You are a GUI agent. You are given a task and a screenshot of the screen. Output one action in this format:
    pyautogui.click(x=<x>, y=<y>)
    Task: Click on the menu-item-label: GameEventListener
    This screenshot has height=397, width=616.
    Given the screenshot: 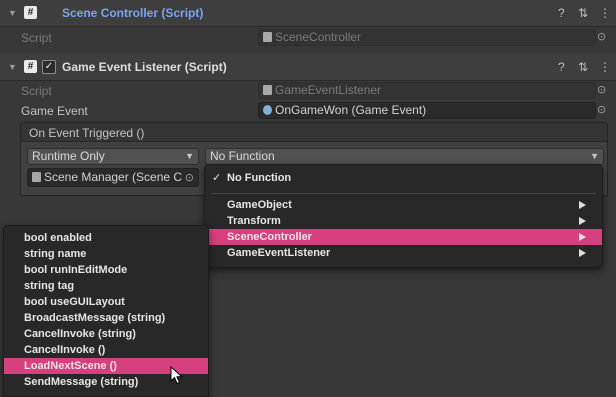 What is the action you would take?
    pyautogui.click(x=279, y=253)
    